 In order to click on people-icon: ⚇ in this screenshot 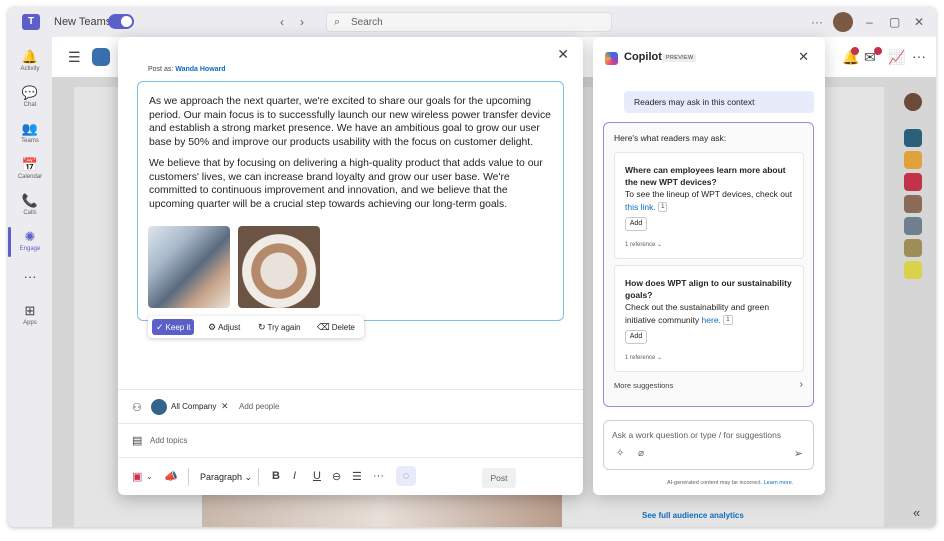, I will do `click(137, 408)`.